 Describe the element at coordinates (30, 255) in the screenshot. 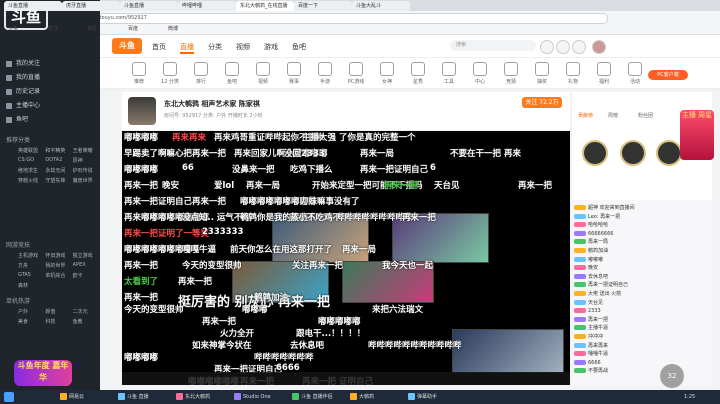

I see `app-category-item: 主机游戏` at that location.